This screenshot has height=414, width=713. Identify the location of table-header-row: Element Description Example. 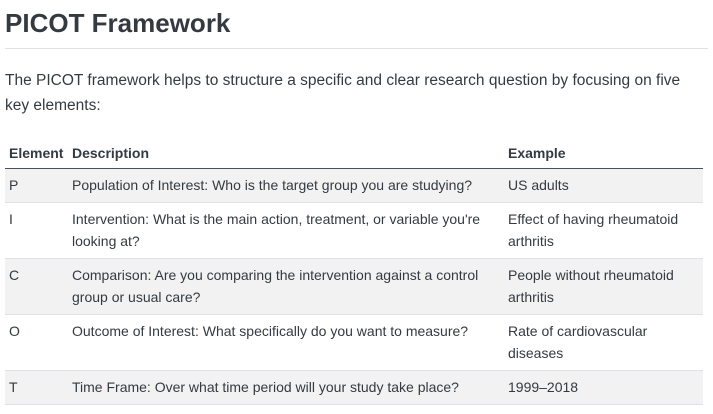
(354, 154).